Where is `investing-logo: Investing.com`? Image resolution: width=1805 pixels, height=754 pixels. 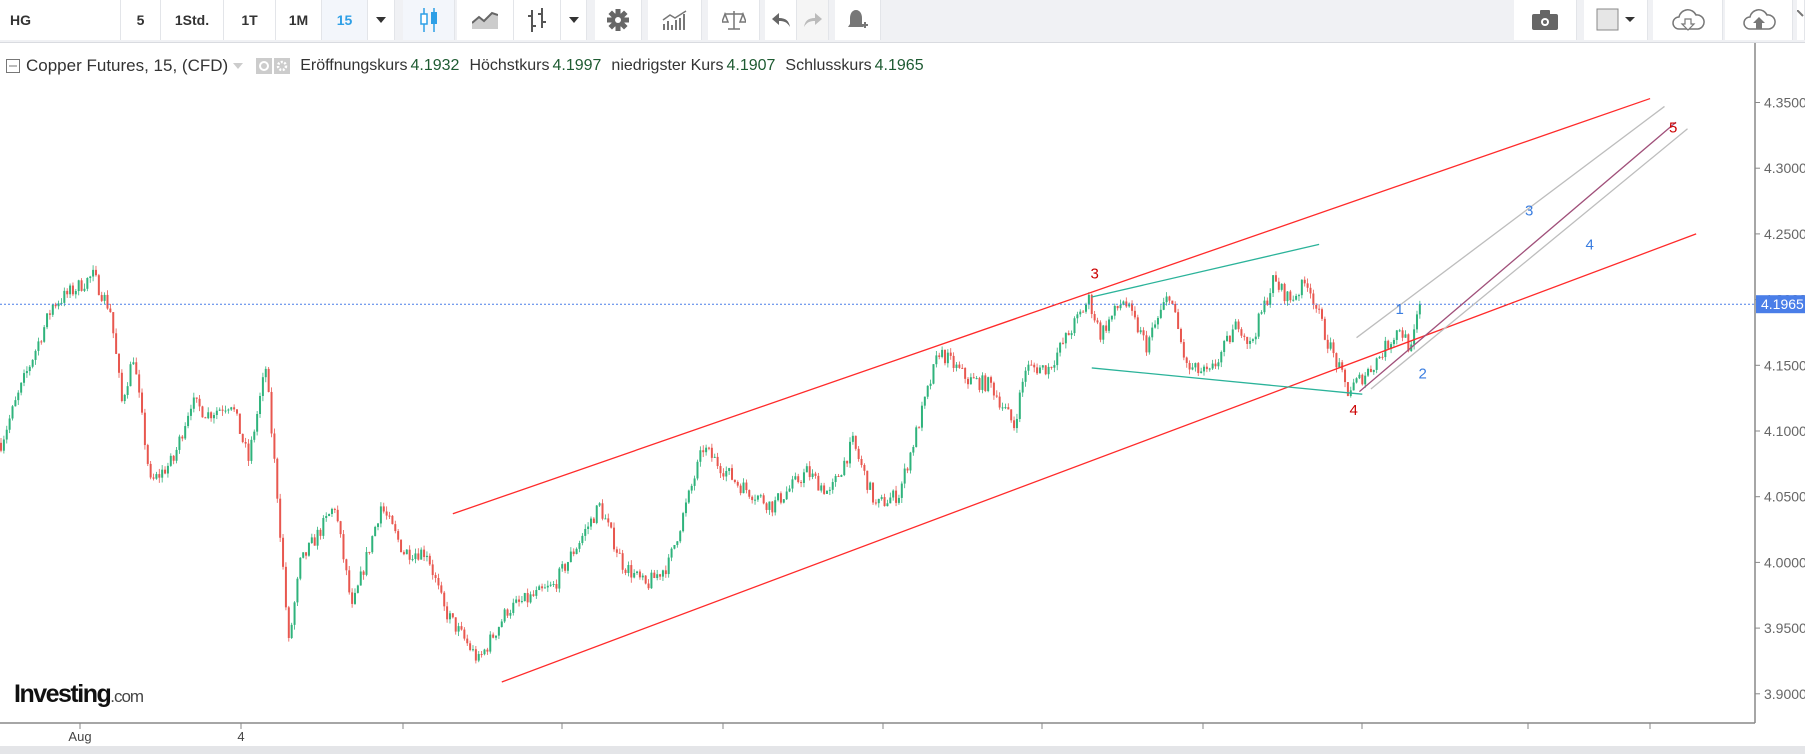 investing-logo: Investing.com is located at coordinates (79, 694).